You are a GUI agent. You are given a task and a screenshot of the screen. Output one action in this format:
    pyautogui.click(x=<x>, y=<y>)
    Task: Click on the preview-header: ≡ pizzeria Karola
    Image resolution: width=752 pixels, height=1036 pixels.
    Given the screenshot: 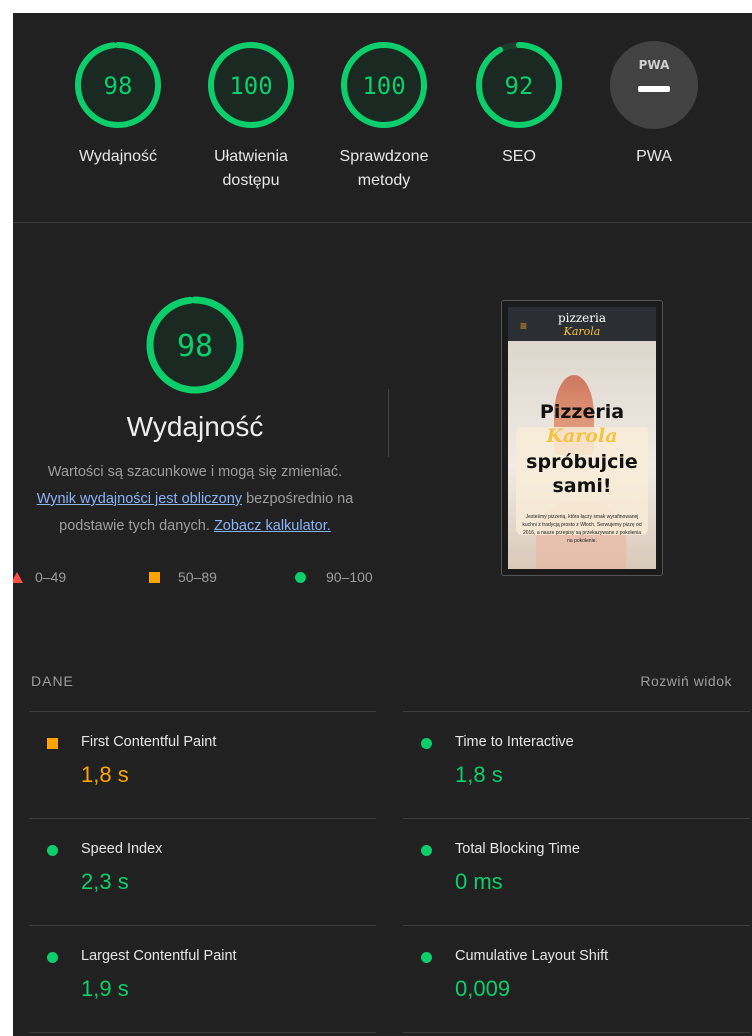 What is the action you would take?
    pyautogui.click(x=582, y=324)
    